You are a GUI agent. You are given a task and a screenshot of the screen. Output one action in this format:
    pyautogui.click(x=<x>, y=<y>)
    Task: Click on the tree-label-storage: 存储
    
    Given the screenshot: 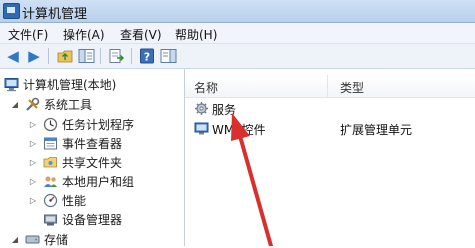 What is the action you would take?
    pyautogui.click(x=56, y=239)
    